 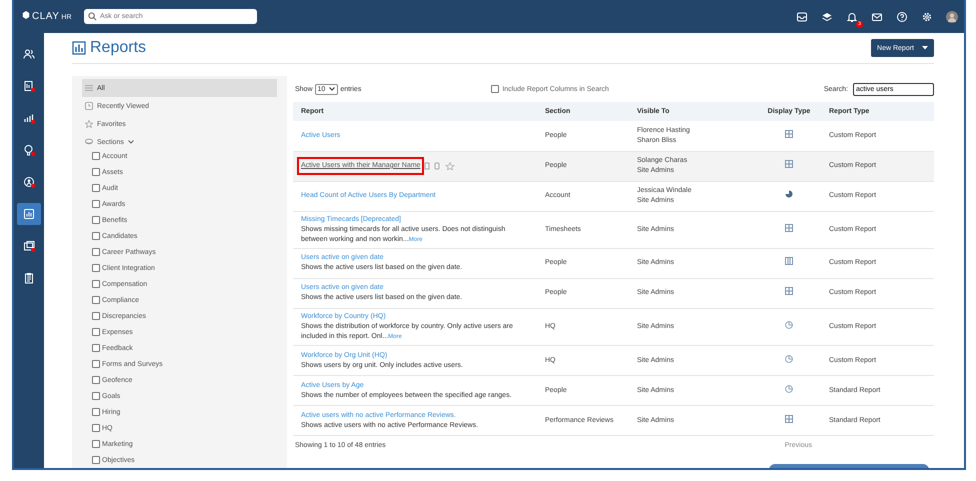 I want to click on list-icon, so click(x=89, y=88).